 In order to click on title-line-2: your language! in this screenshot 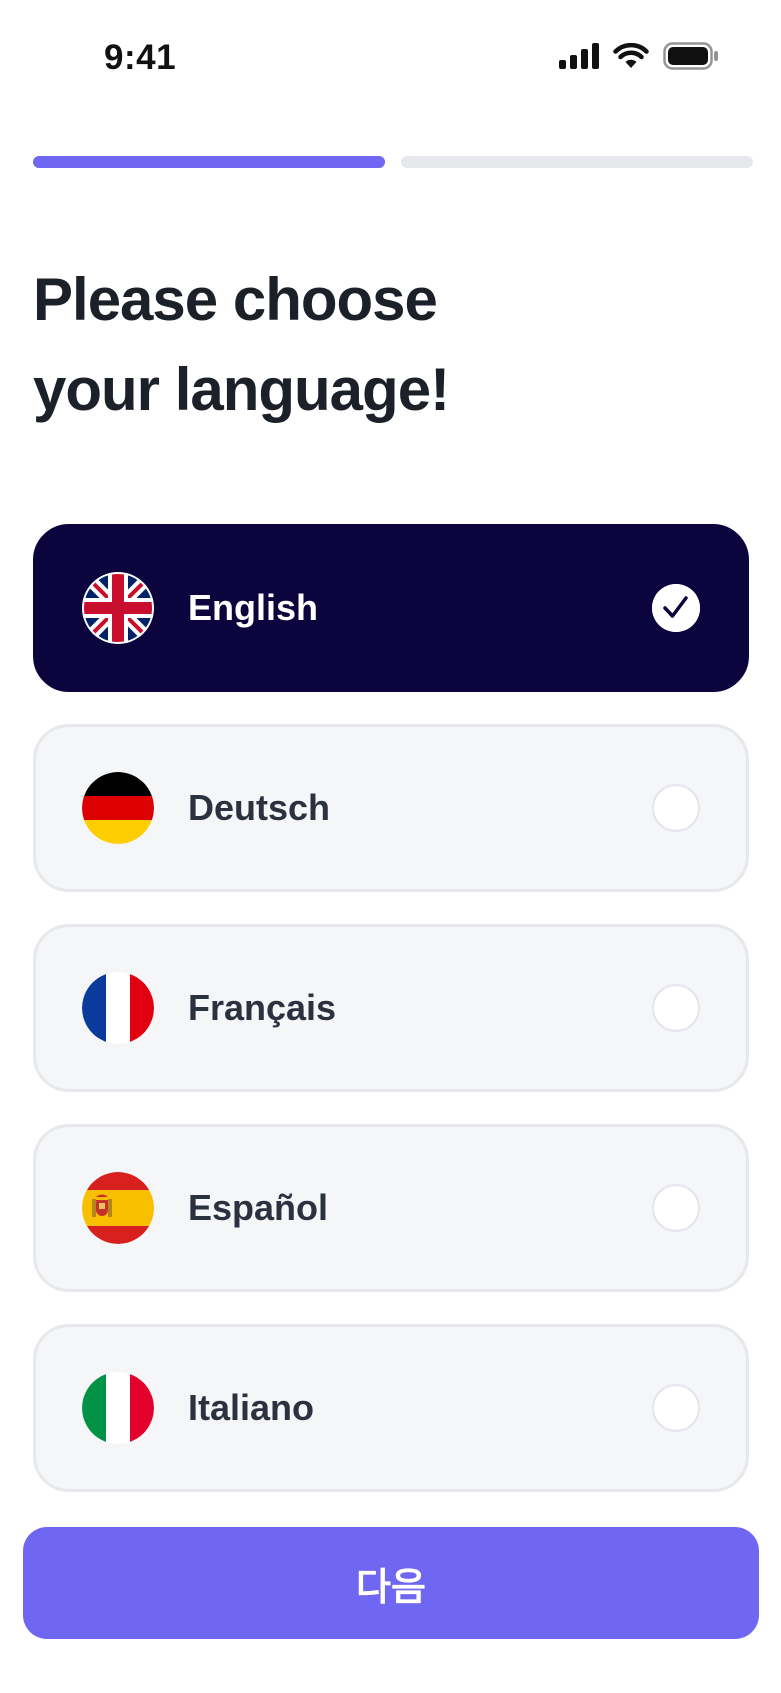, I will do `click(241, 389)`.